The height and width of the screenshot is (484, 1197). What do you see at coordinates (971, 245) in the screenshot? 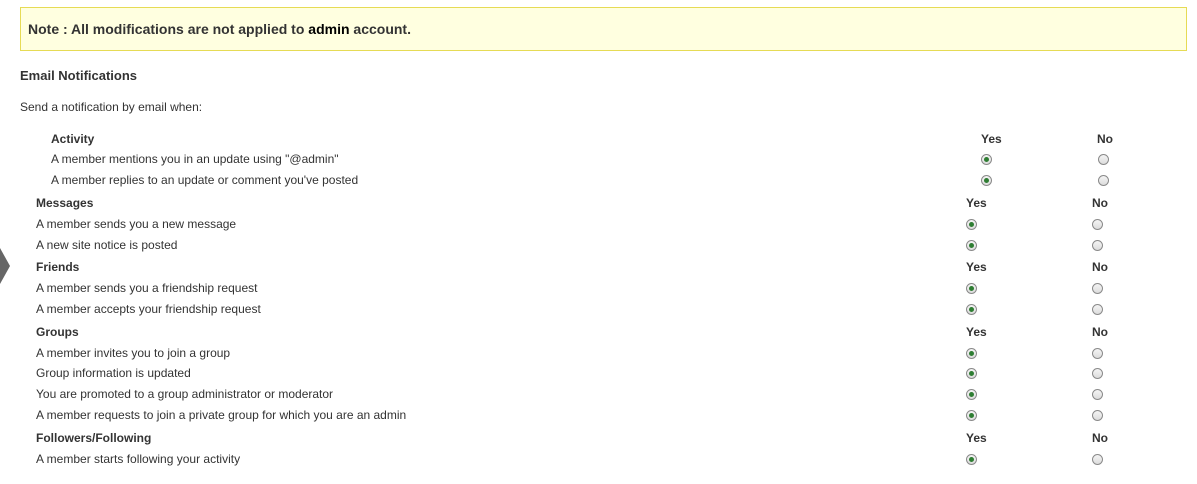
I see `messages-site-notice-yes-radio` at bounding box center [971, 245].